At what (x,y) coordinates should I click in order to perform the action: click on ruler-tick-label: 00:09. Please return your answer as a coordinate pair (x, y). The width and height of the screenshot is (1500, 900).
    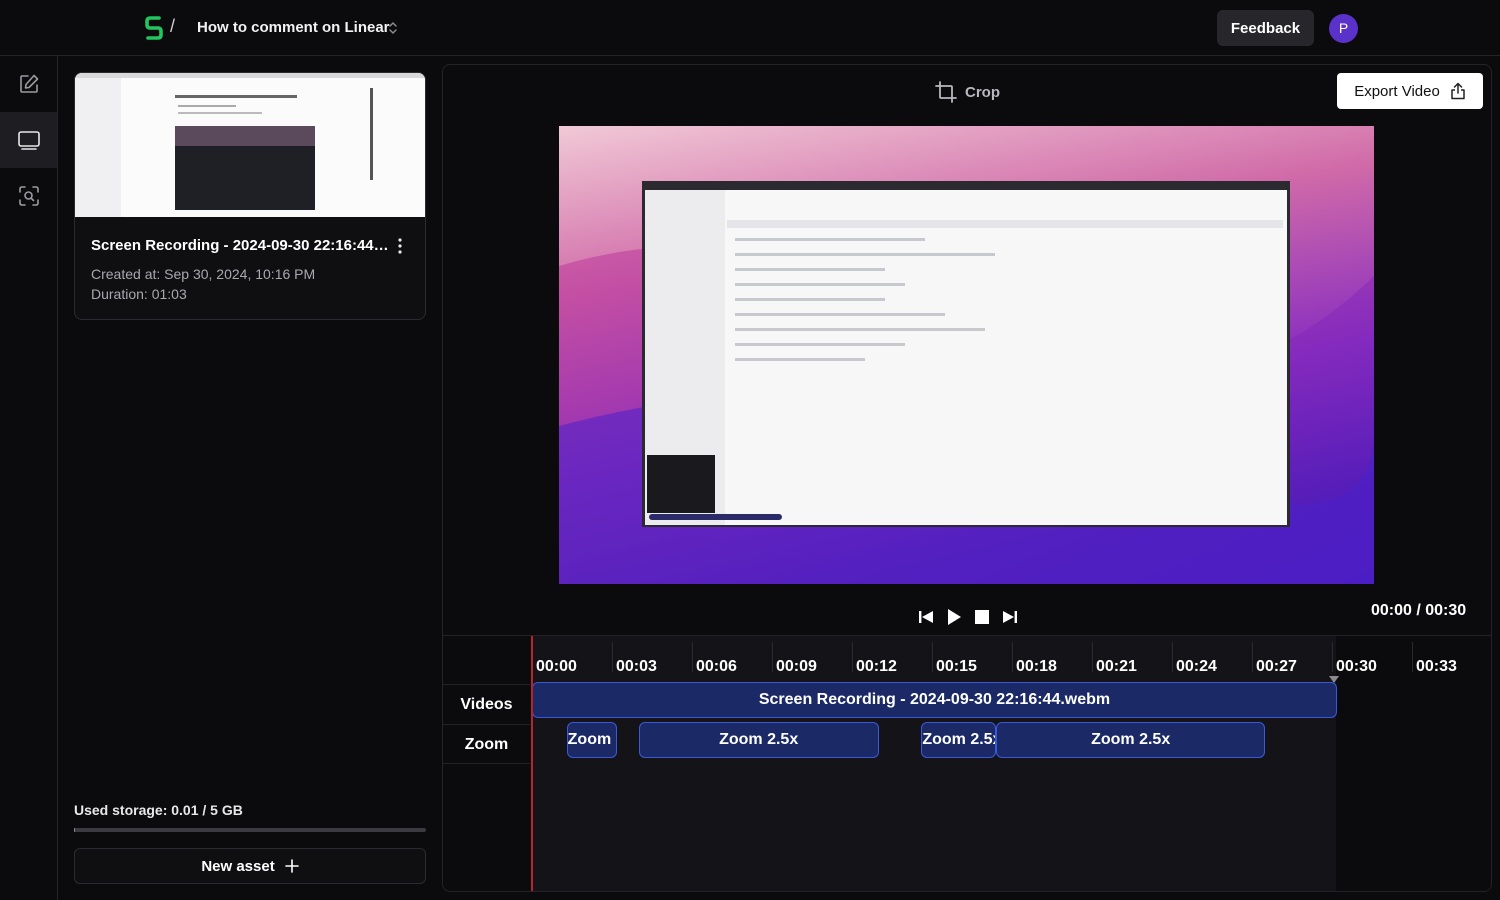
    Looking at the image, I should click on (796, 666).